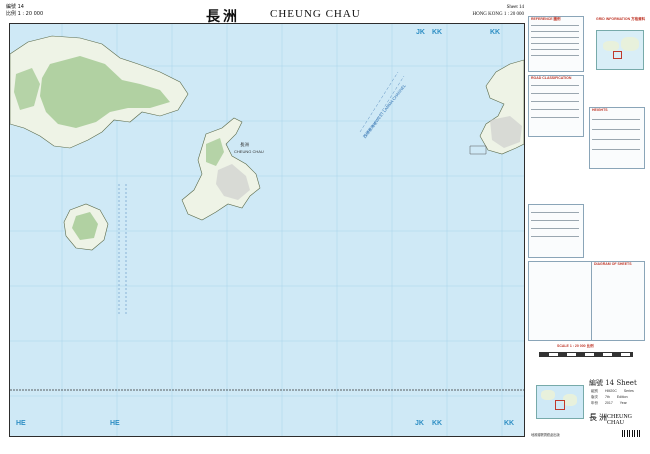 The width and height of the screenshot is (650, 454). I want to click on meta-year-cn: 年份, so click(594, 403).